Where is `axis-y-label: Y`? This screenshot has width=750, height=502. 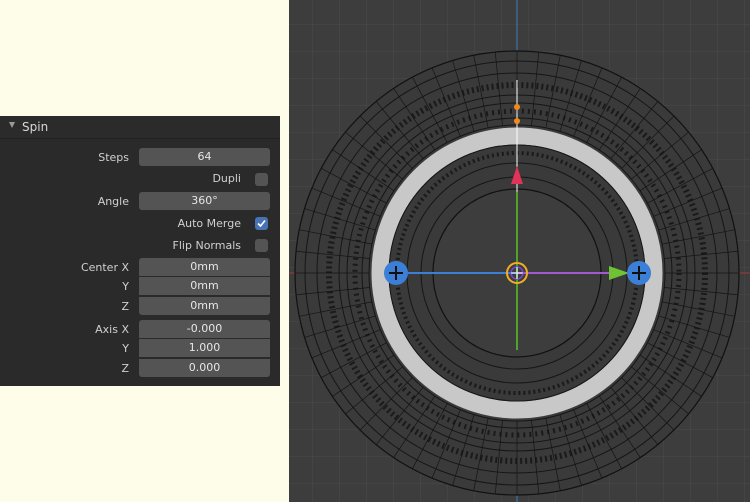 axis-y-label: Y is located at coordinates (125, 348).